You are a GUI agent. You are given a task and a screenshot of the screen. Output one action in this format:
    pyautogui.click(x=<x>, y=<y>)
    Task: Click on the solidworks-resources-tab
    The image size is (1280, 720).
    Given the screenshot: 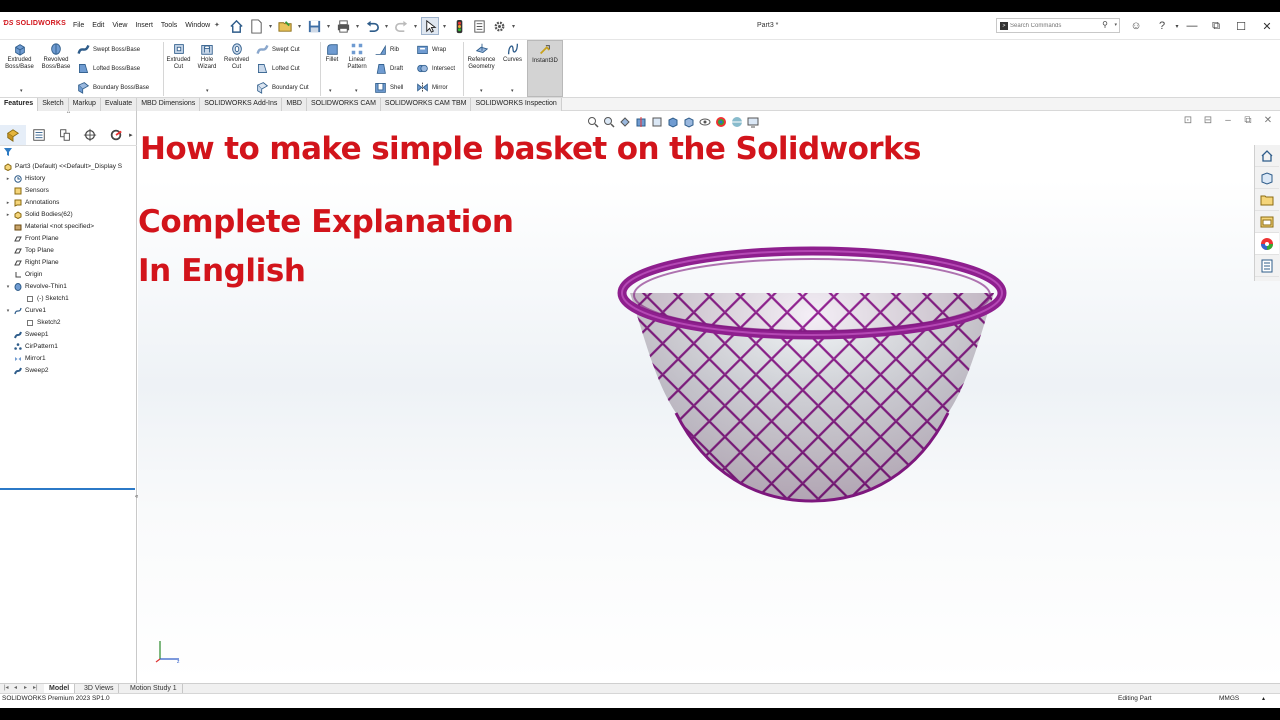 What is the action you would take?
    pyautogui.click(x=1267, y=156)
    